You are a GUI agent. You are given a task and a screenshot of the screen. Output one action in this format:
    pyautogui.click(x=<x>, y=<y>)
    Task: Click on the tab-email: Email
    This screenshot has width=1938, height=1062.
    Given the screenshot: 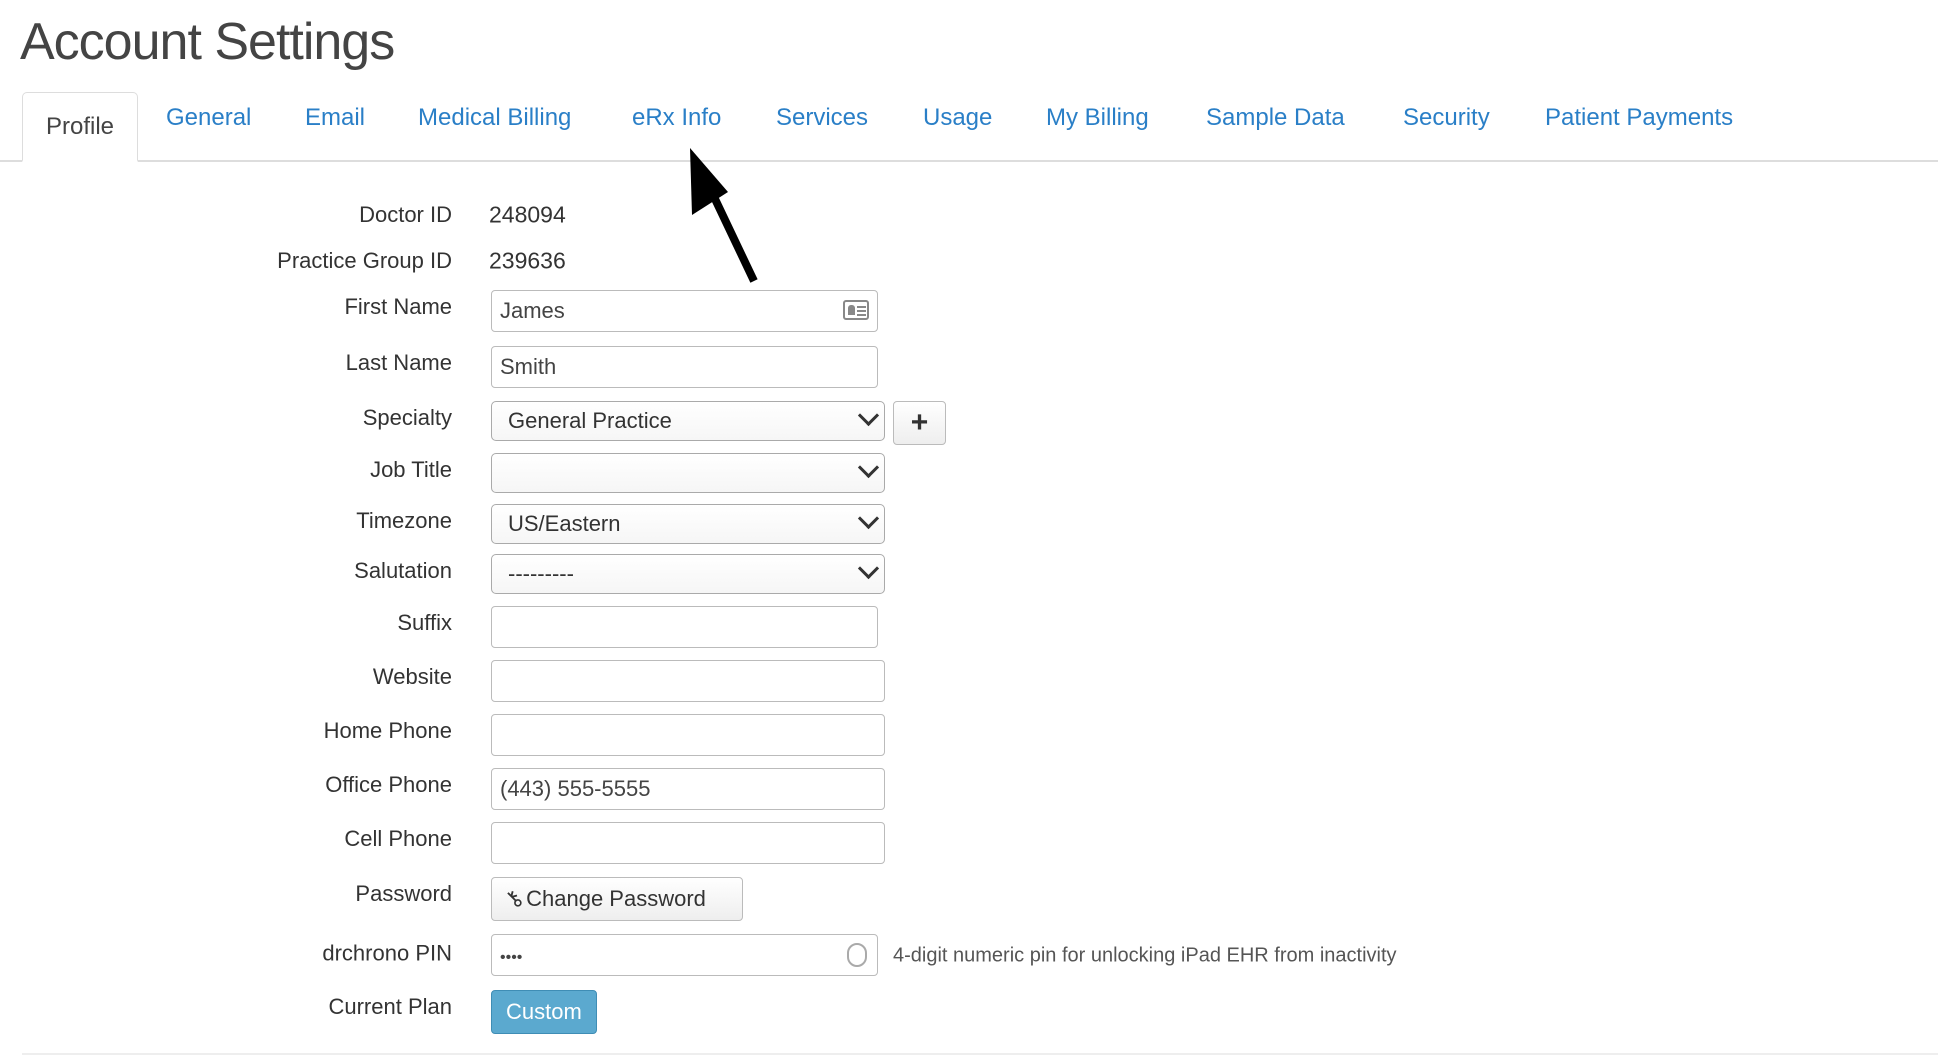 What is the action you would take?
    pyautogui.click(x=335, y=118)
    